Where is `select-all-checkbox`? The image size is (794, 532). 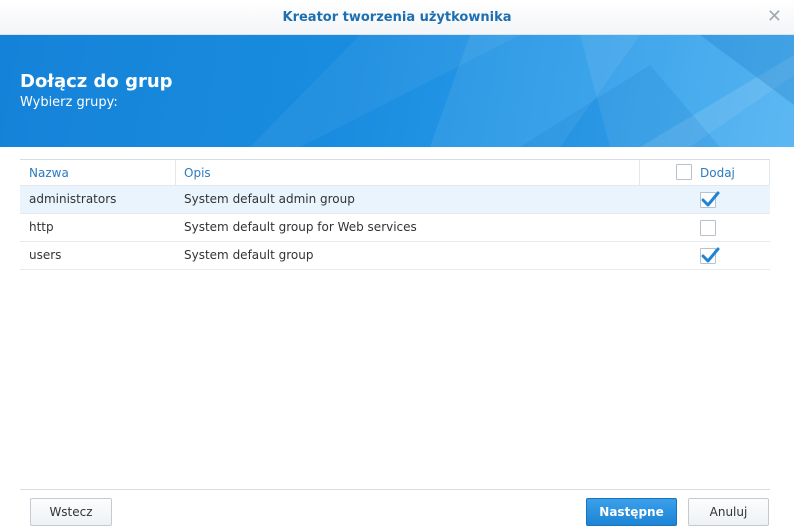
select-all-checkbox is located at coordinates (684, 172).